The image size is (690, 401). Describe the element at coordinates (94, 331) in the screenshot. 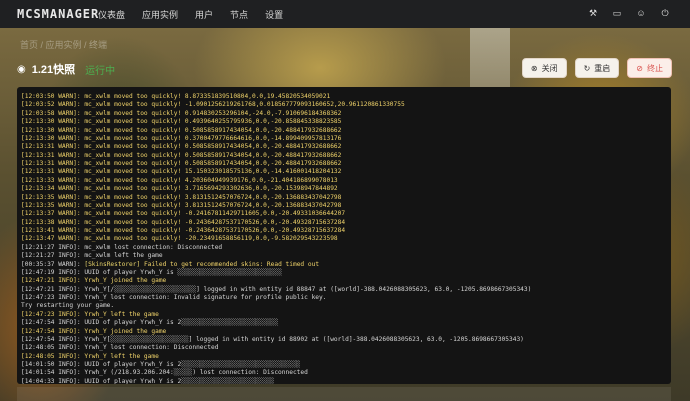

I see `console-line: [12:47:54 INFO]: Yrwh_Y joined the game` at that location.